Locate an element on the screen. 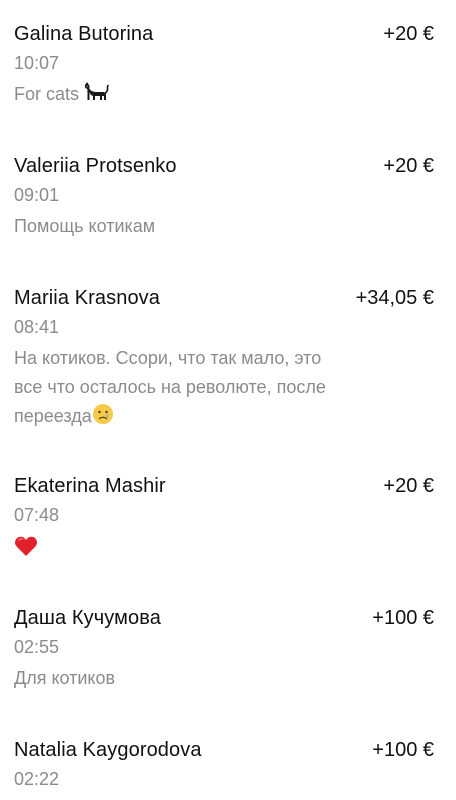 The height and width of the screenshot is (800, 456). transaction-header: Ekaterina Mashir +20 € is located at coordinates (228, 486).